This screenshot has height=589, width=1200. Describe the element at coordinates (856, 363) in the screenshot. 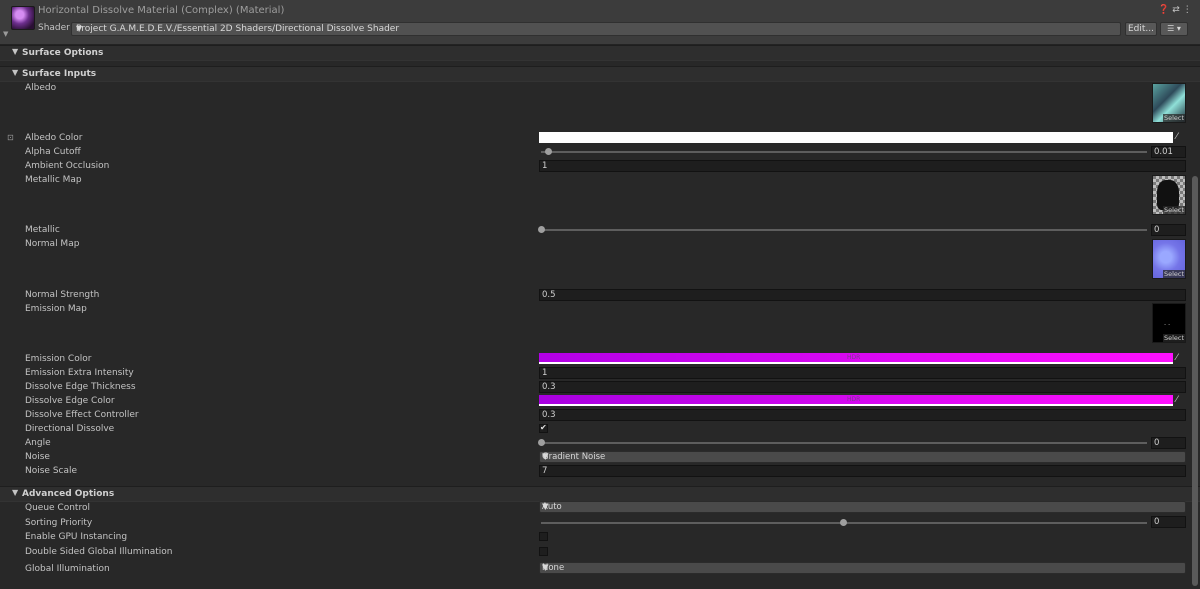

I see `emission-alpha-bar` at that location.